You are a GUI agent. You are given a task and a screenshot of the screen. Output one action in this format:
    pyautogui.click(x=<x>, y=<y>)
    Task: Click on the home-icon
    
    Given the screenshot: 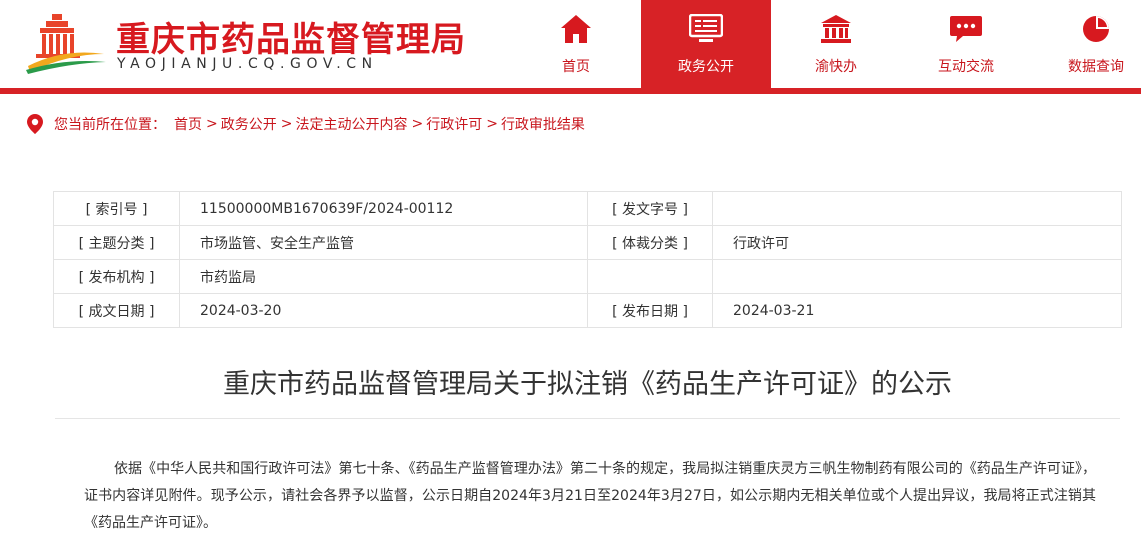 What is the action you would take?
    pyautogui.click(x=576, y=29)
    